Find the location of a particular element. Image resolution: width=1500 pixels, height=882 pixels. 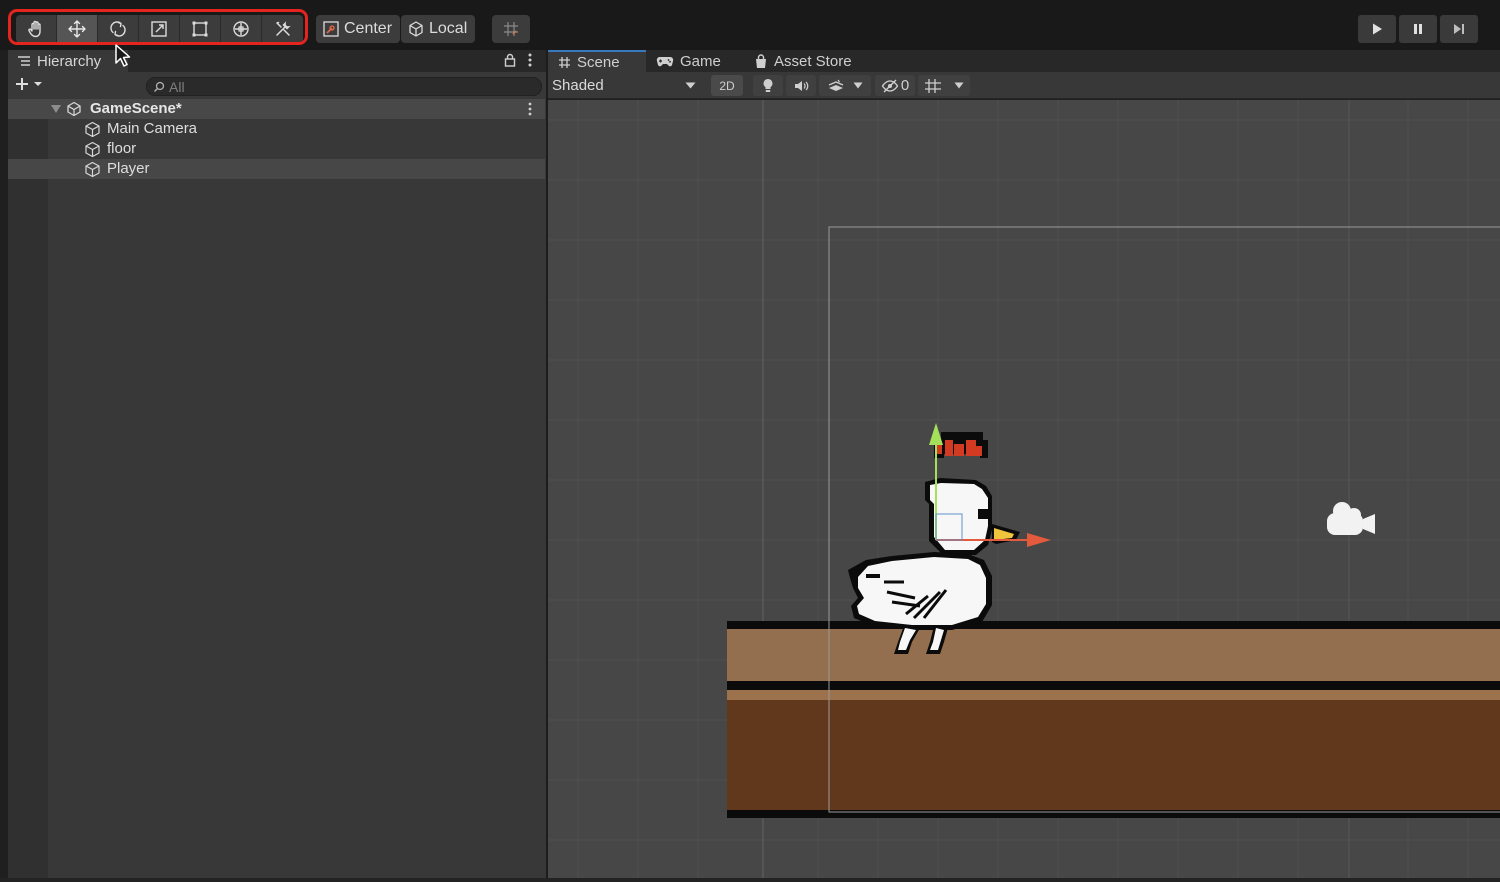

effects-dropdown is located at coordinates (845, 85).